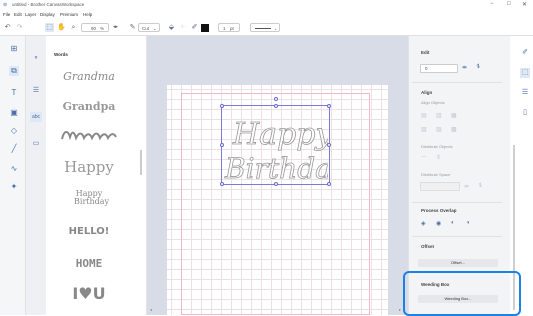 This screenshot has height=316, width=533. Describe the element at coordinates (19, 27) in the screenshot. I see `redo-icon: ↷` at that location.